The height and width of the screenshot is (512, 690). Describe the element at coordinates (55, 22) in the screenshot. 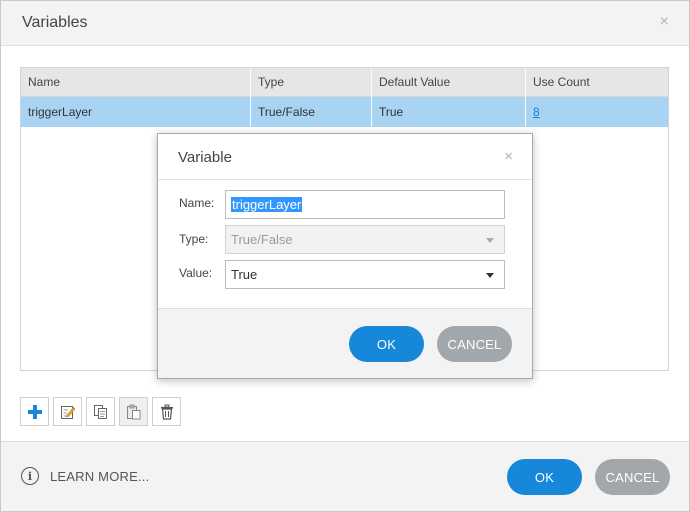

I see `window-title: Variables` at that location.